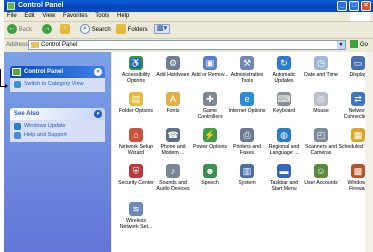 Image resolution: width=373 pixels, height=252 pixels. I want to click on item-hardware: ⚙ Add Hardware, so click(173, 73).